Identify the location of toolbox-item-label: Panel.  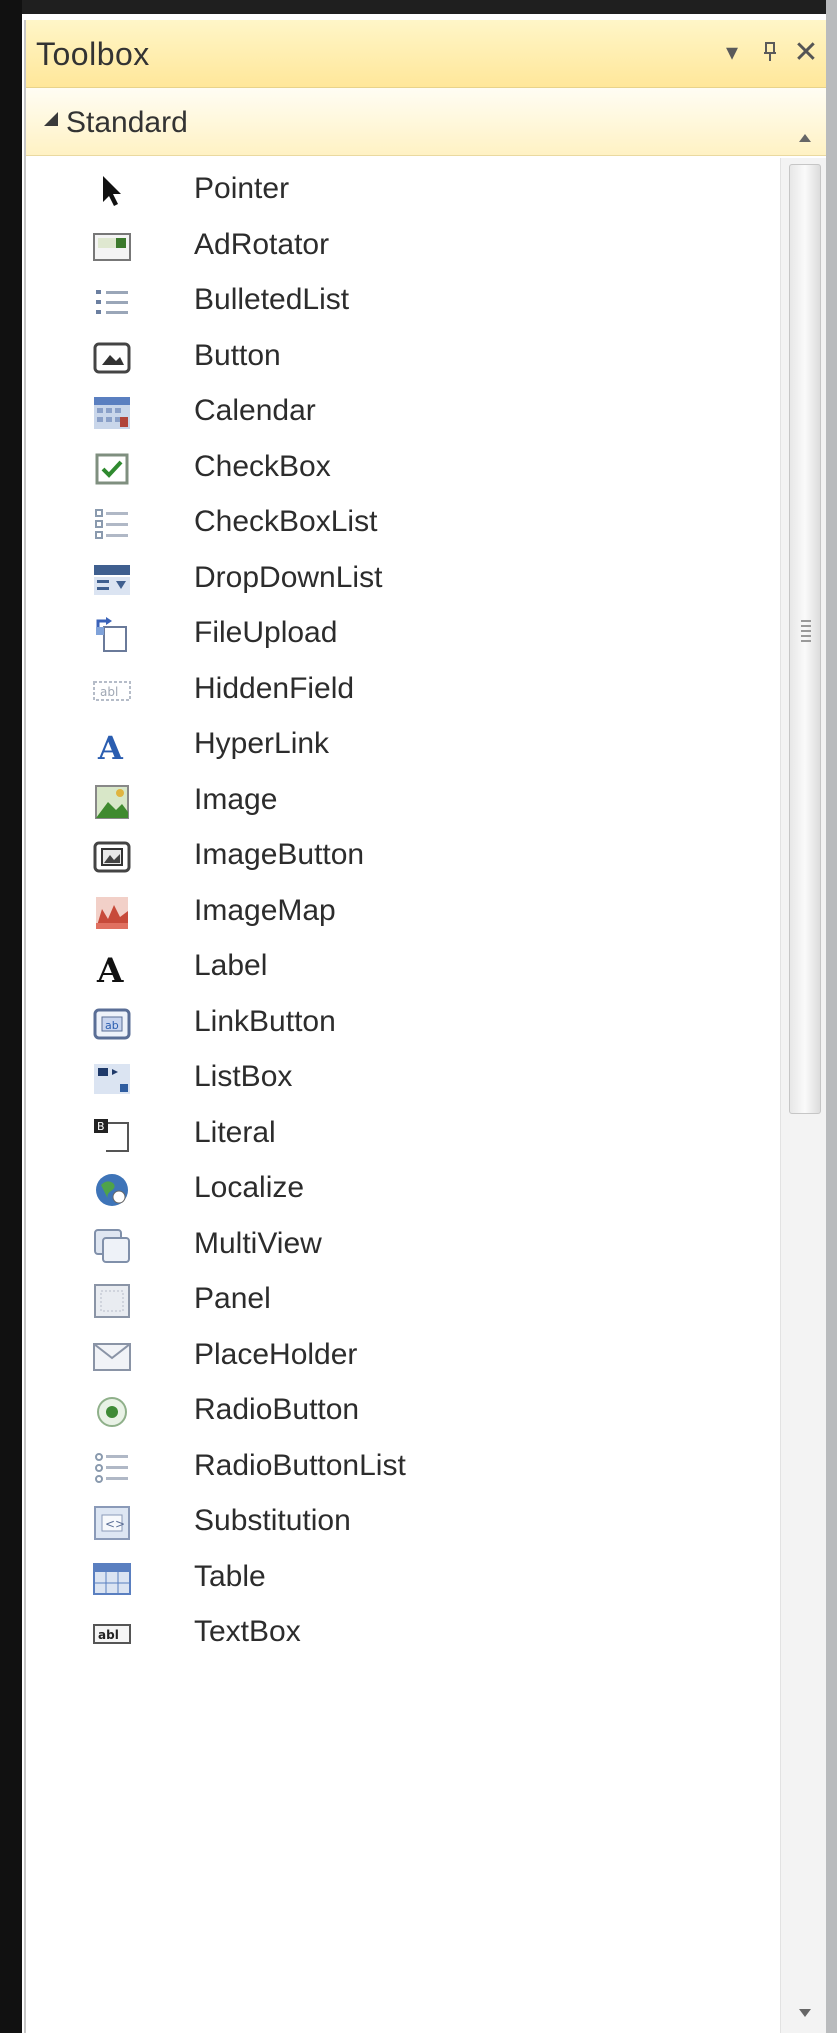
(232, 1298).